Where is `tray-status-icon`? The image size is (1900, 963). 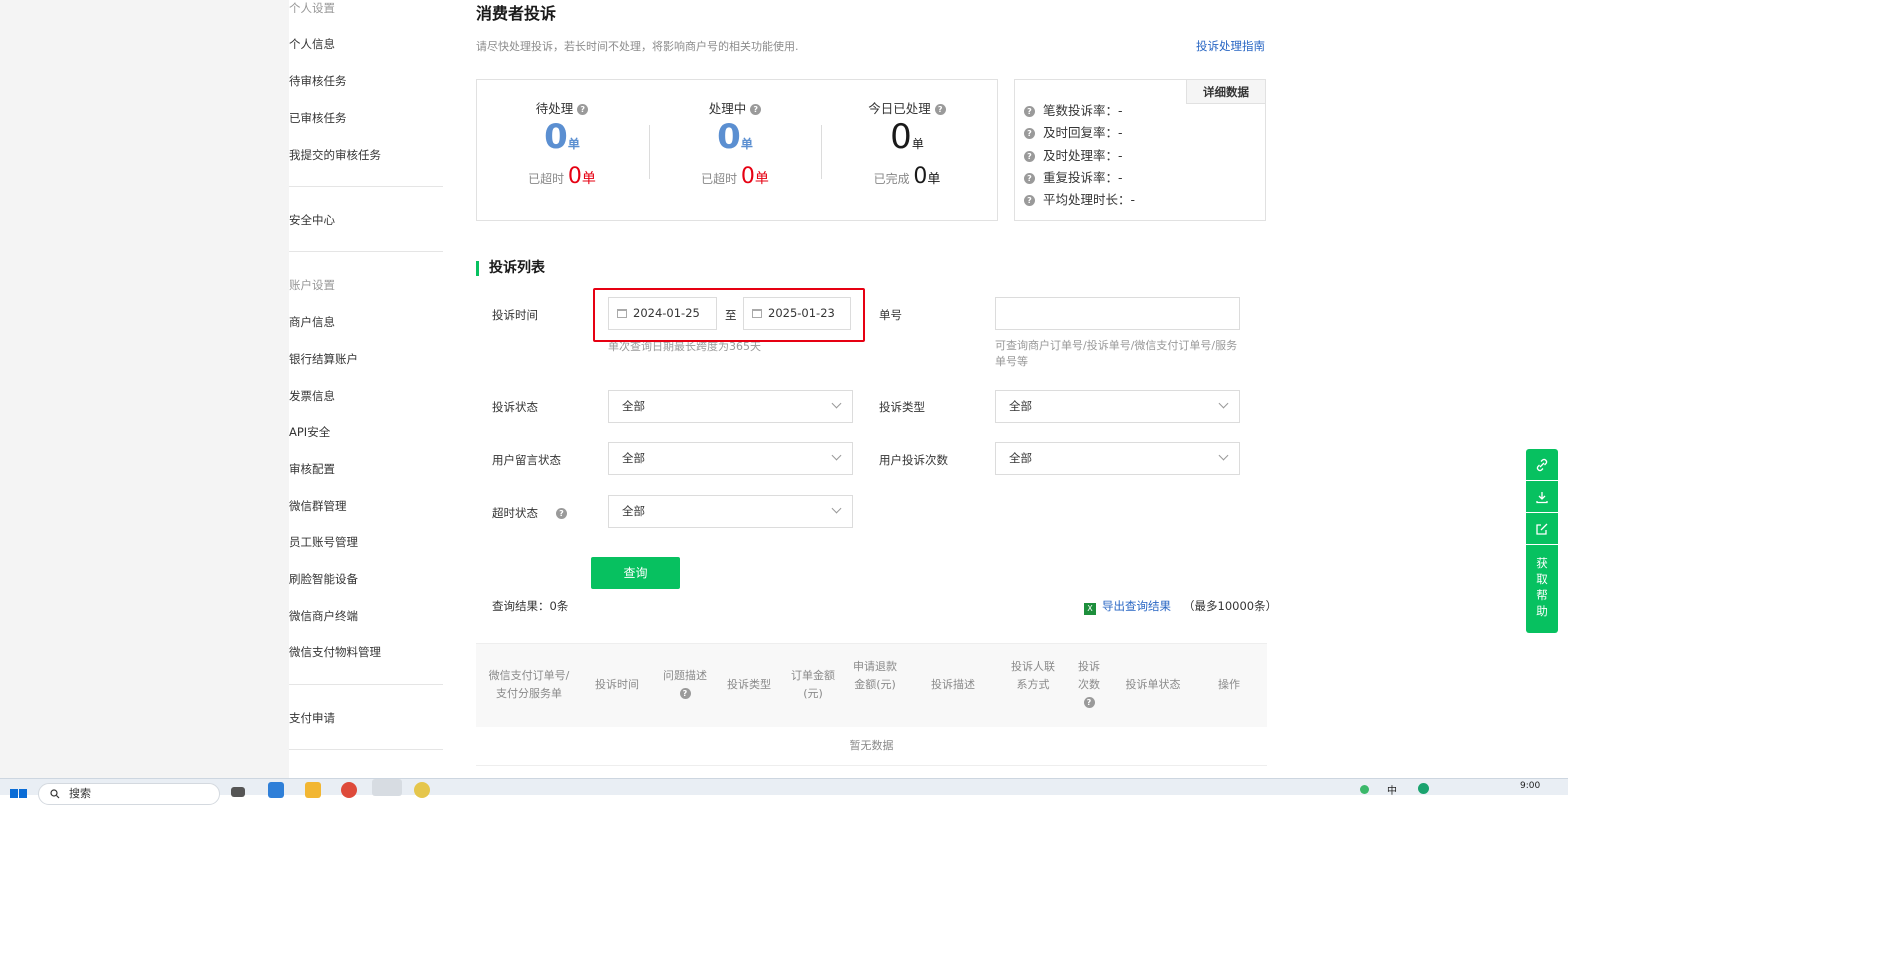
tray-status-icon is located at coordinates (1364, 789).